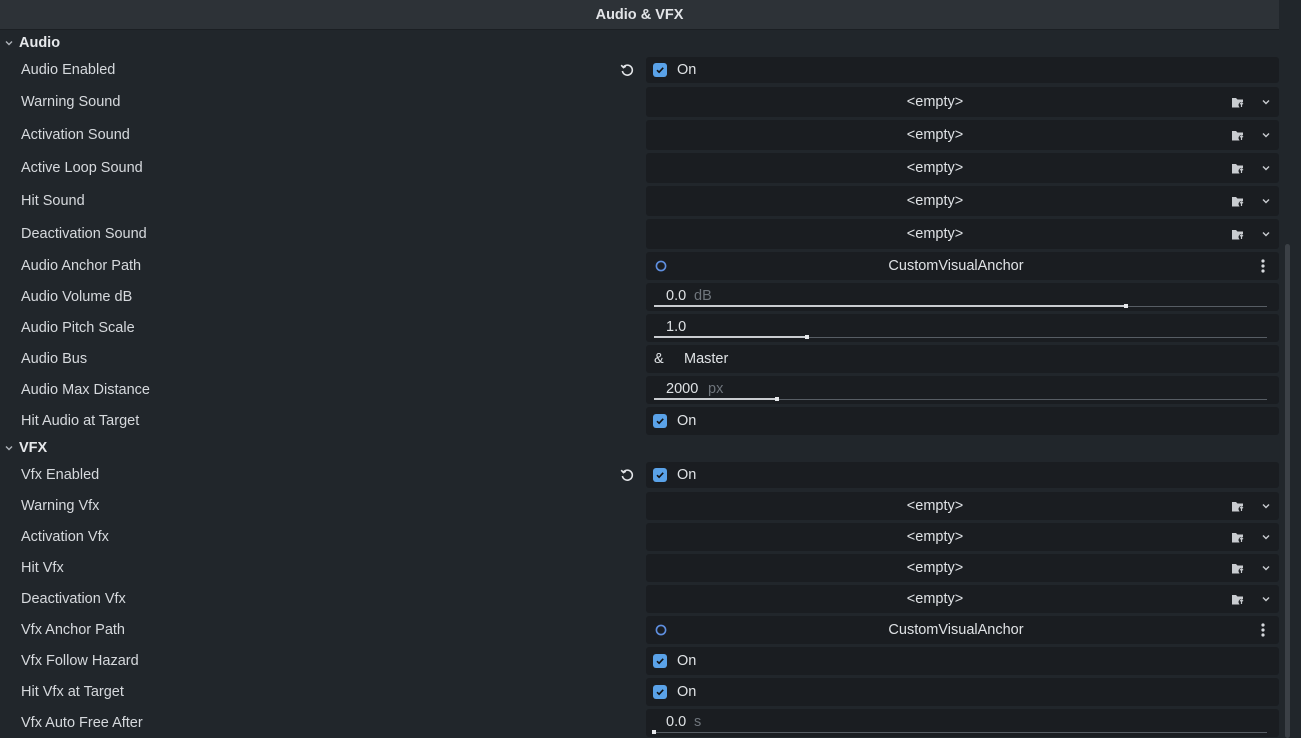  I want to click on prop-label: Audio Max Distance, so click(85, 390).